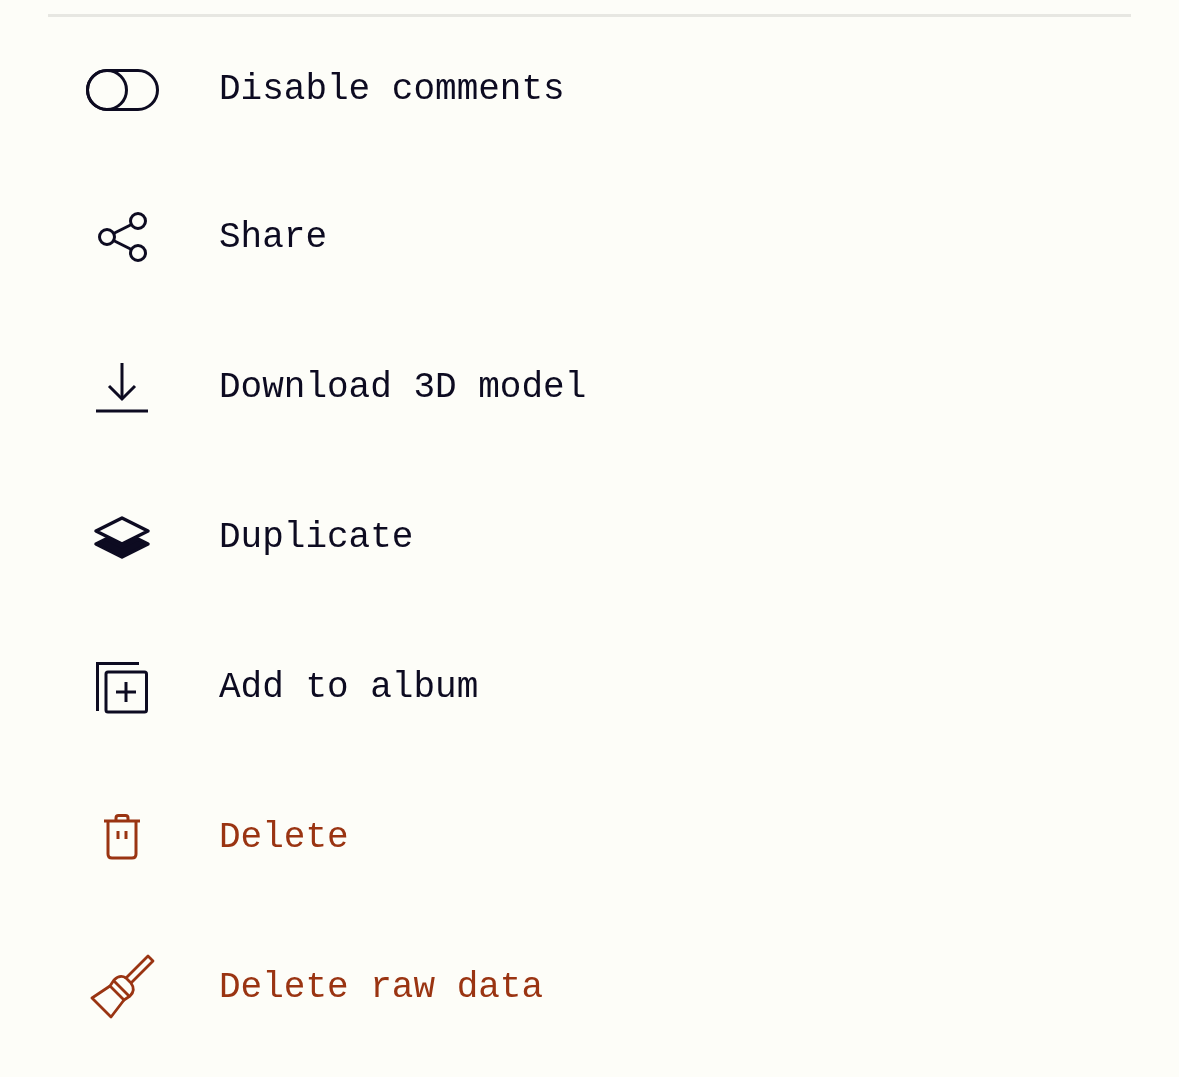  What do you see at coordinates (122, 237) in the screenshot?
I see `share-icon` at bounding box center [122, 237].